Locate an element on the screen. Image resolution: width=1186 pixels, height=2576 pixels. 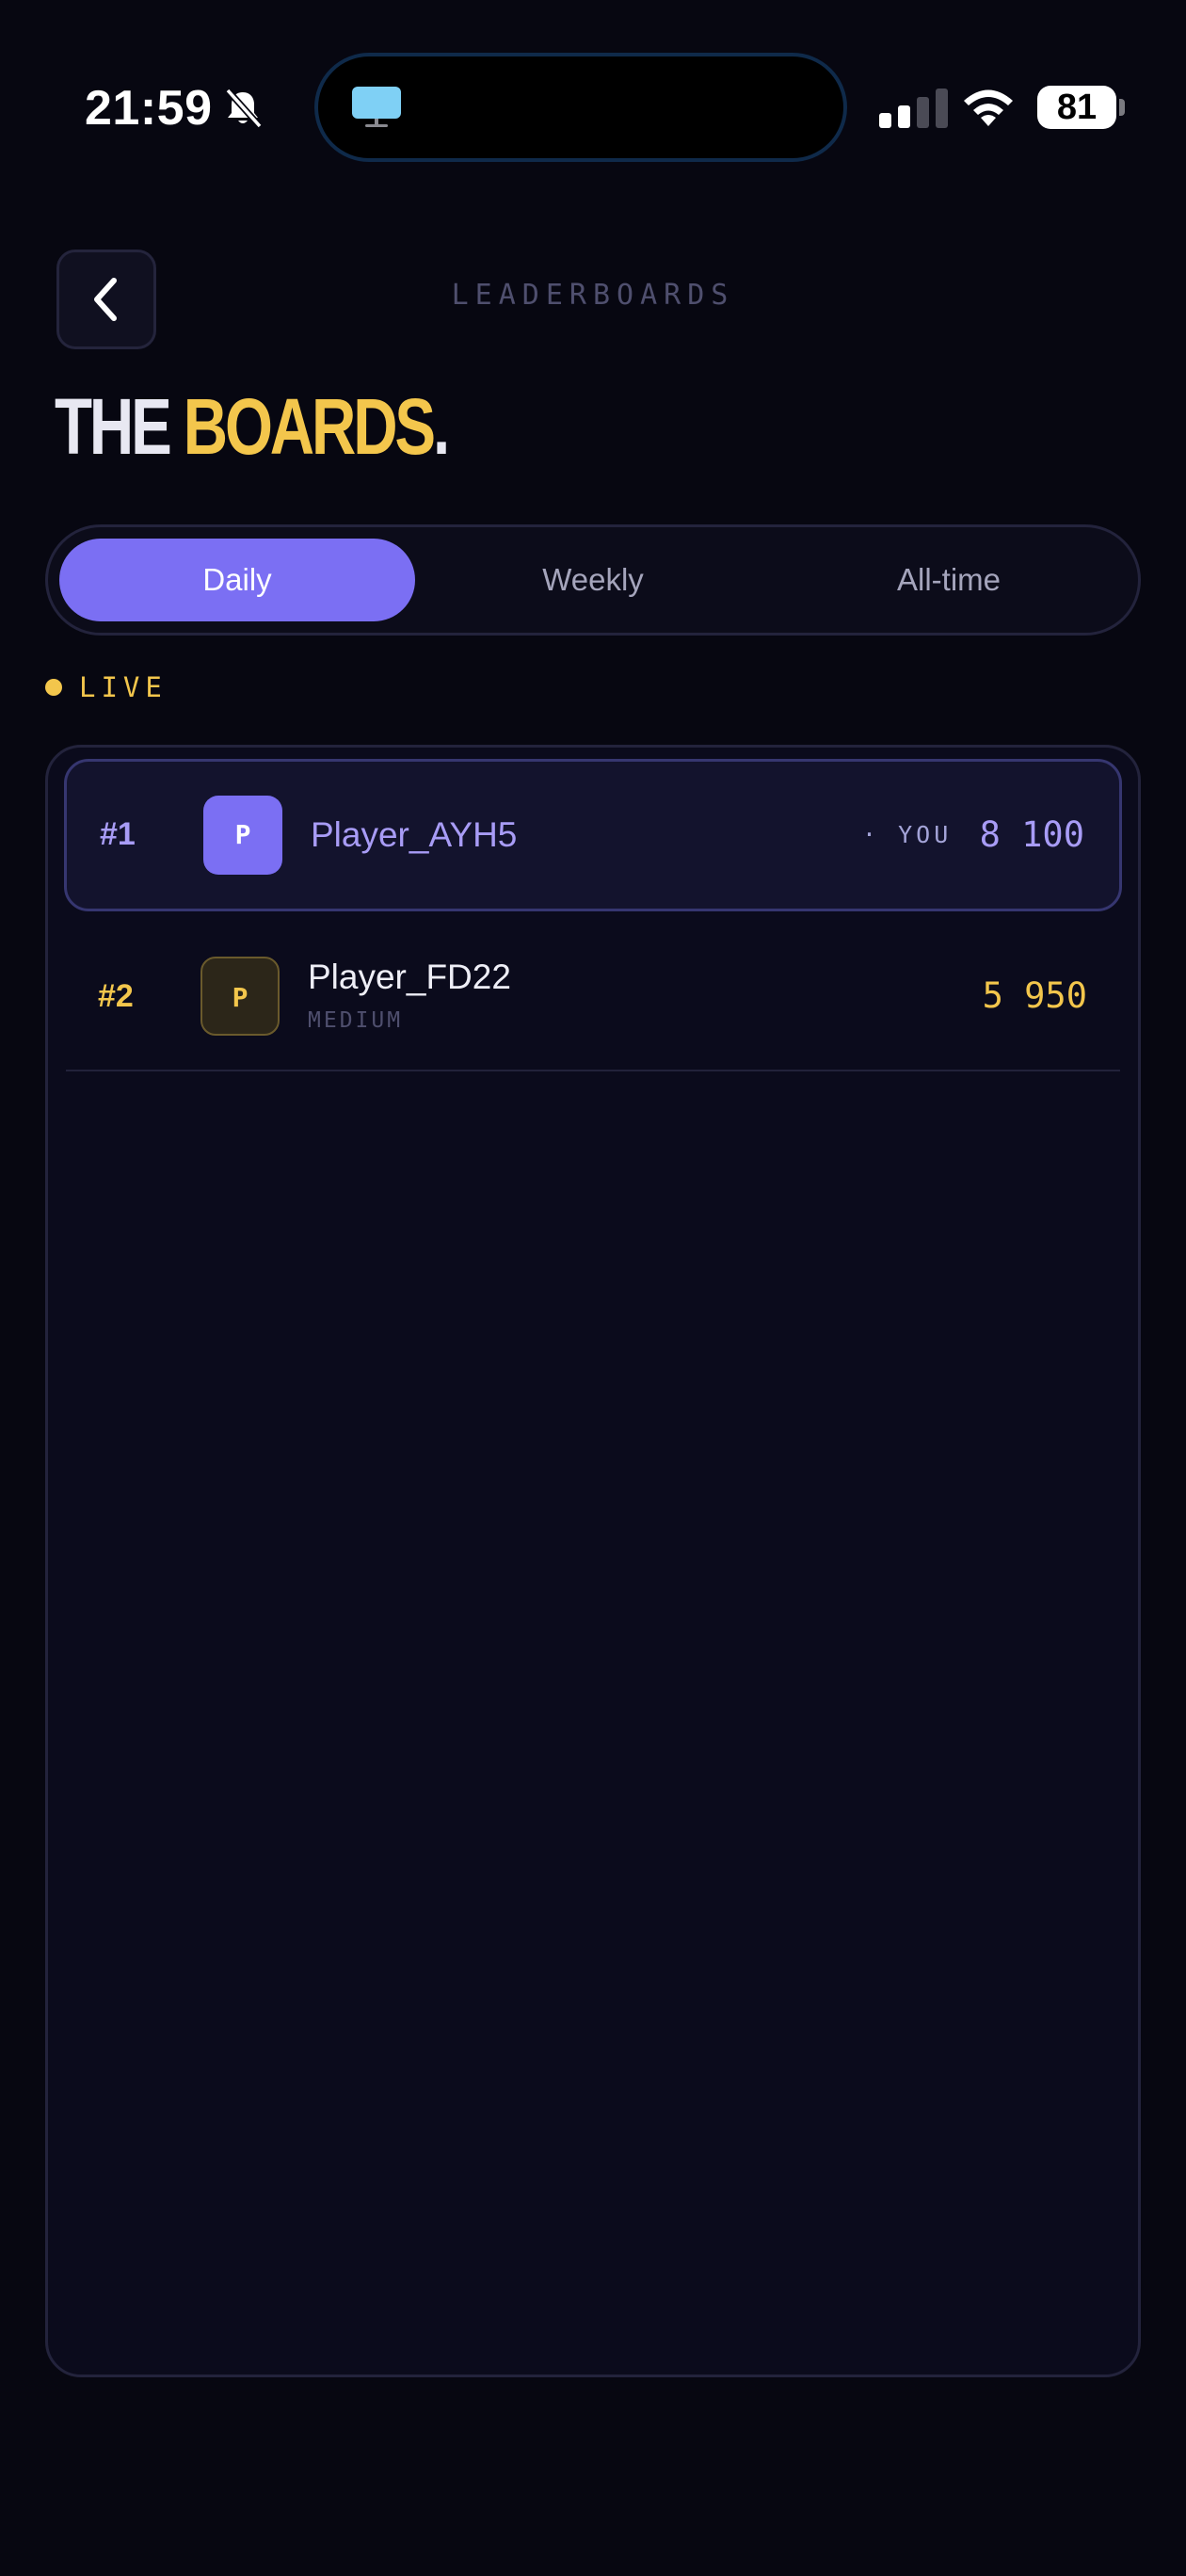
battery-tip is located at coordinates (1122, 107).